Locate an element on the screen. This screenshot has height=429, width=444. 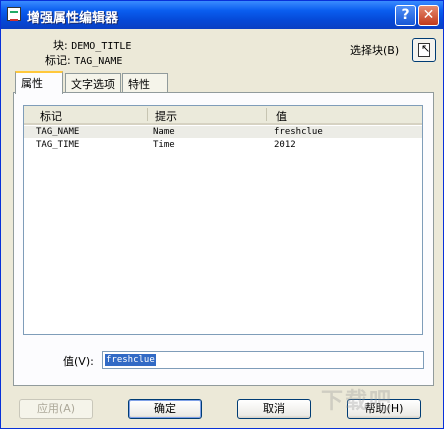
watermark-text: 下载吧 is located at coordinates (357, 401).